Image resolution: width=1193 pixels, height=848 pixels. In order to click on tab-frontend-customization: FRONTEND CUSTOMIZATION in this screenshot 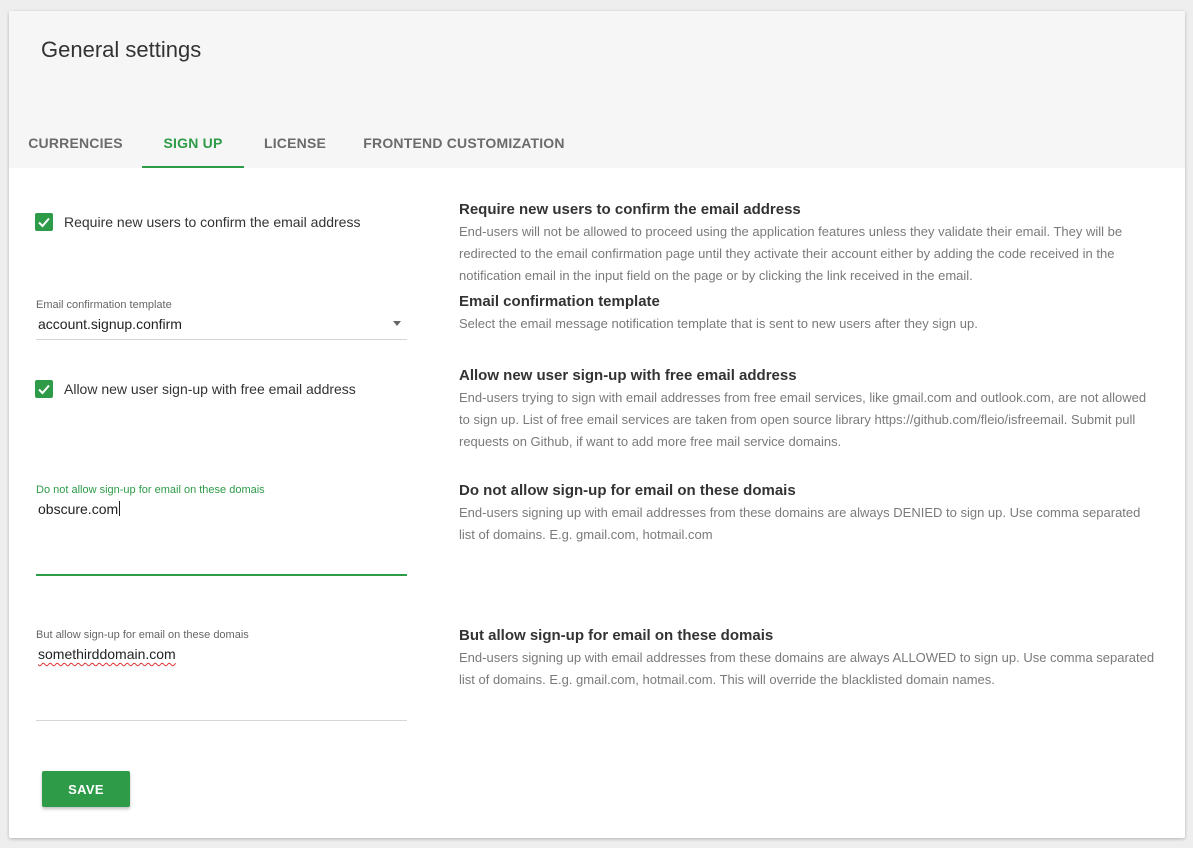, I will do `click(464, 144)`.